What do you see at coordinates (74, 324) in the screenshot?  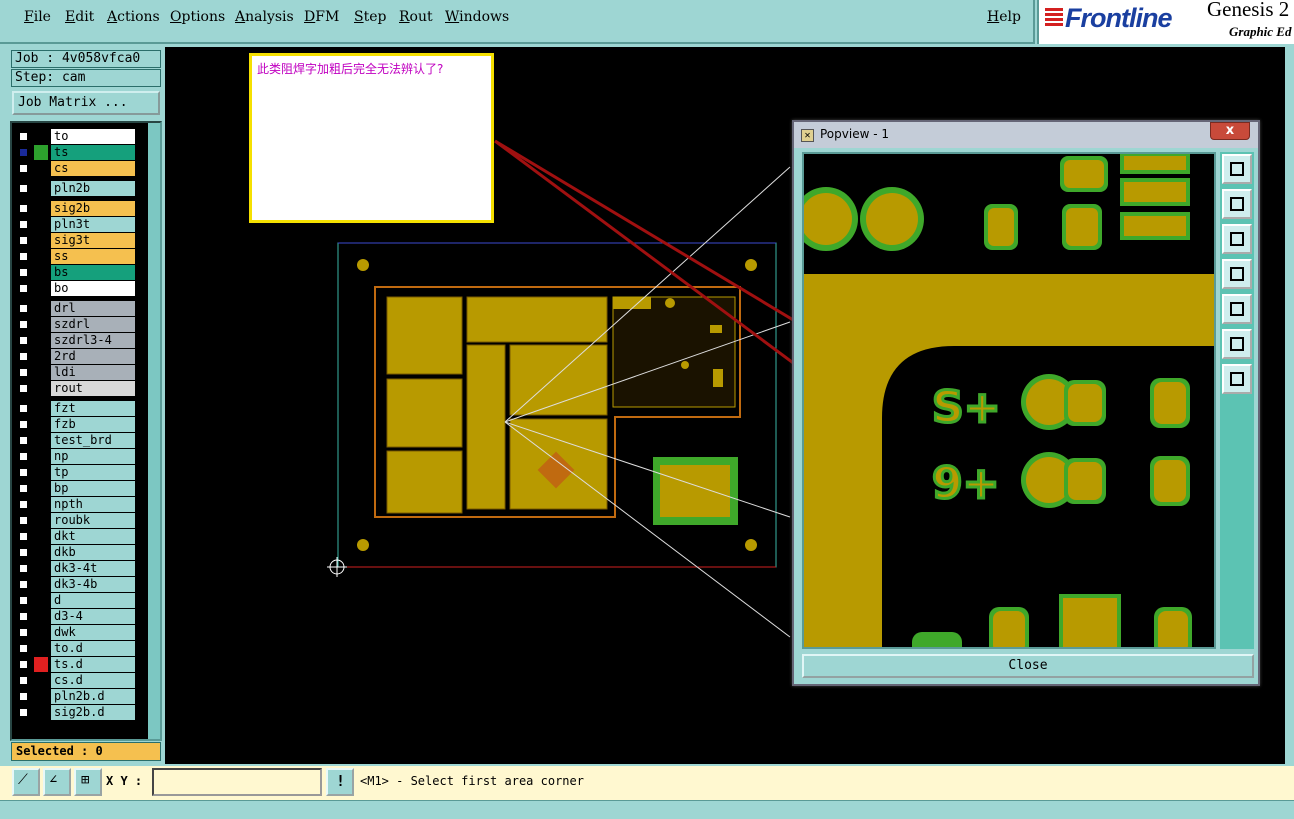 I see `layer-row: szdrl` at bounding box center [74, 324].